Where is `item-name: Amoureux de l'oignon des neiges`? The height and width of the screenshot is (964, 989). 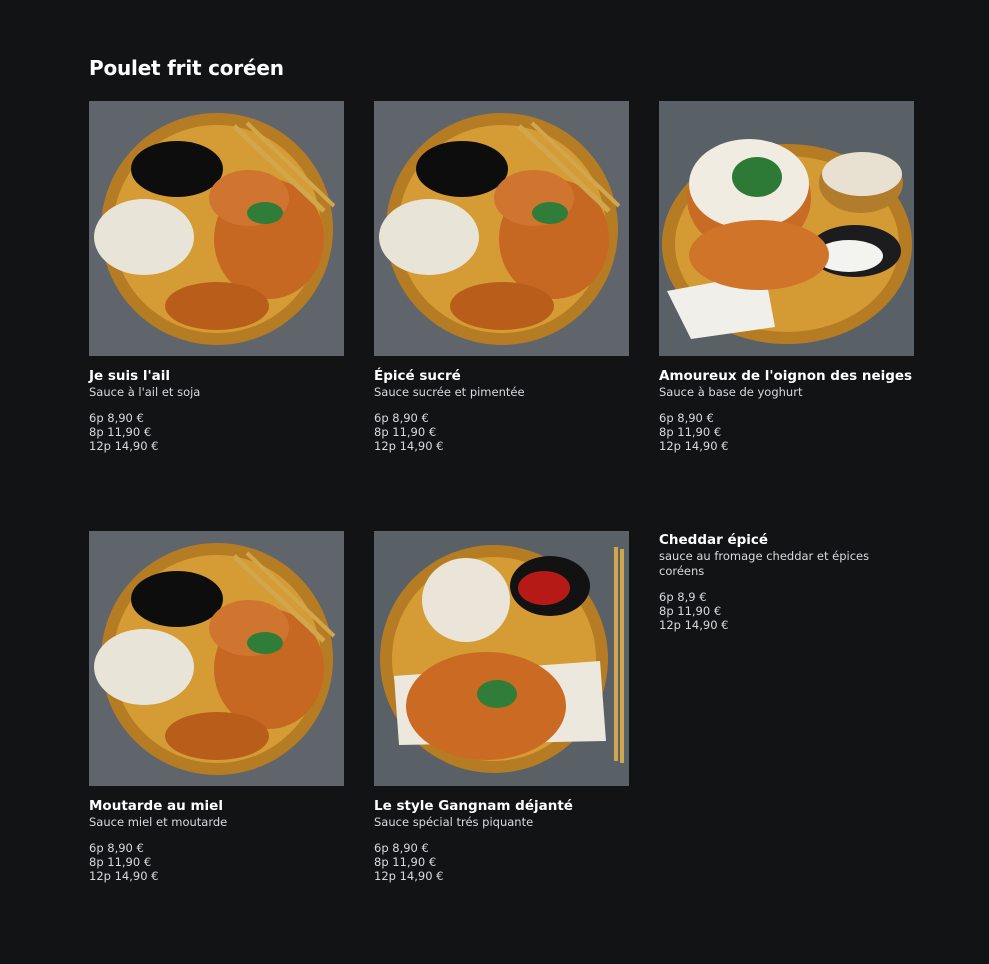 item-name: Amoureux de l'oignon des neiges is located at coordinates (786, 376).